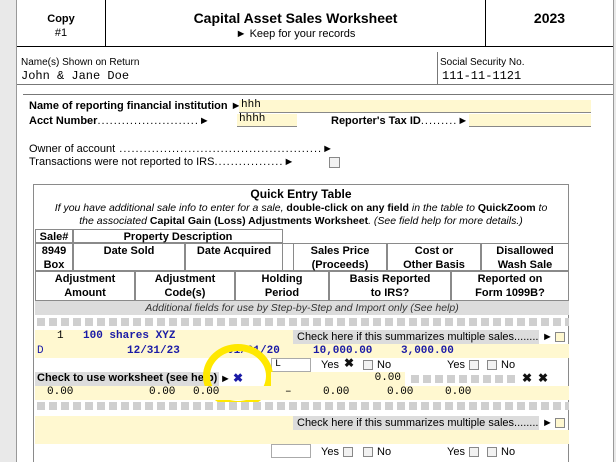 The width and height of the screenshot is (616, 462). Describe the element at coordinates (368, 365) in the screenshot. I see `row1-basis-no-checkbox` at that location.